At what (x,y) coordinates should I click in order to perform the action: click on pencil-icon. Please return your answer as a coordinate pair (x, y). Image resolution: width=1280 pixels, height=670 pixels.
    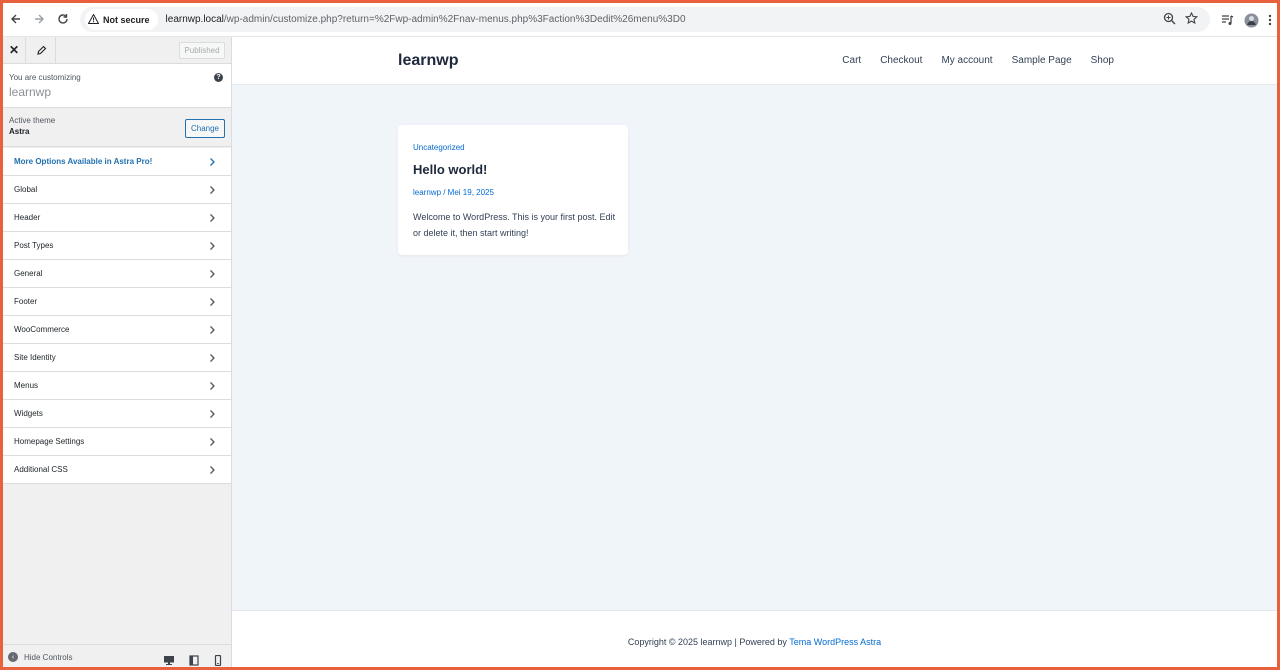
    Looking at the image, I should click on (41, 50).